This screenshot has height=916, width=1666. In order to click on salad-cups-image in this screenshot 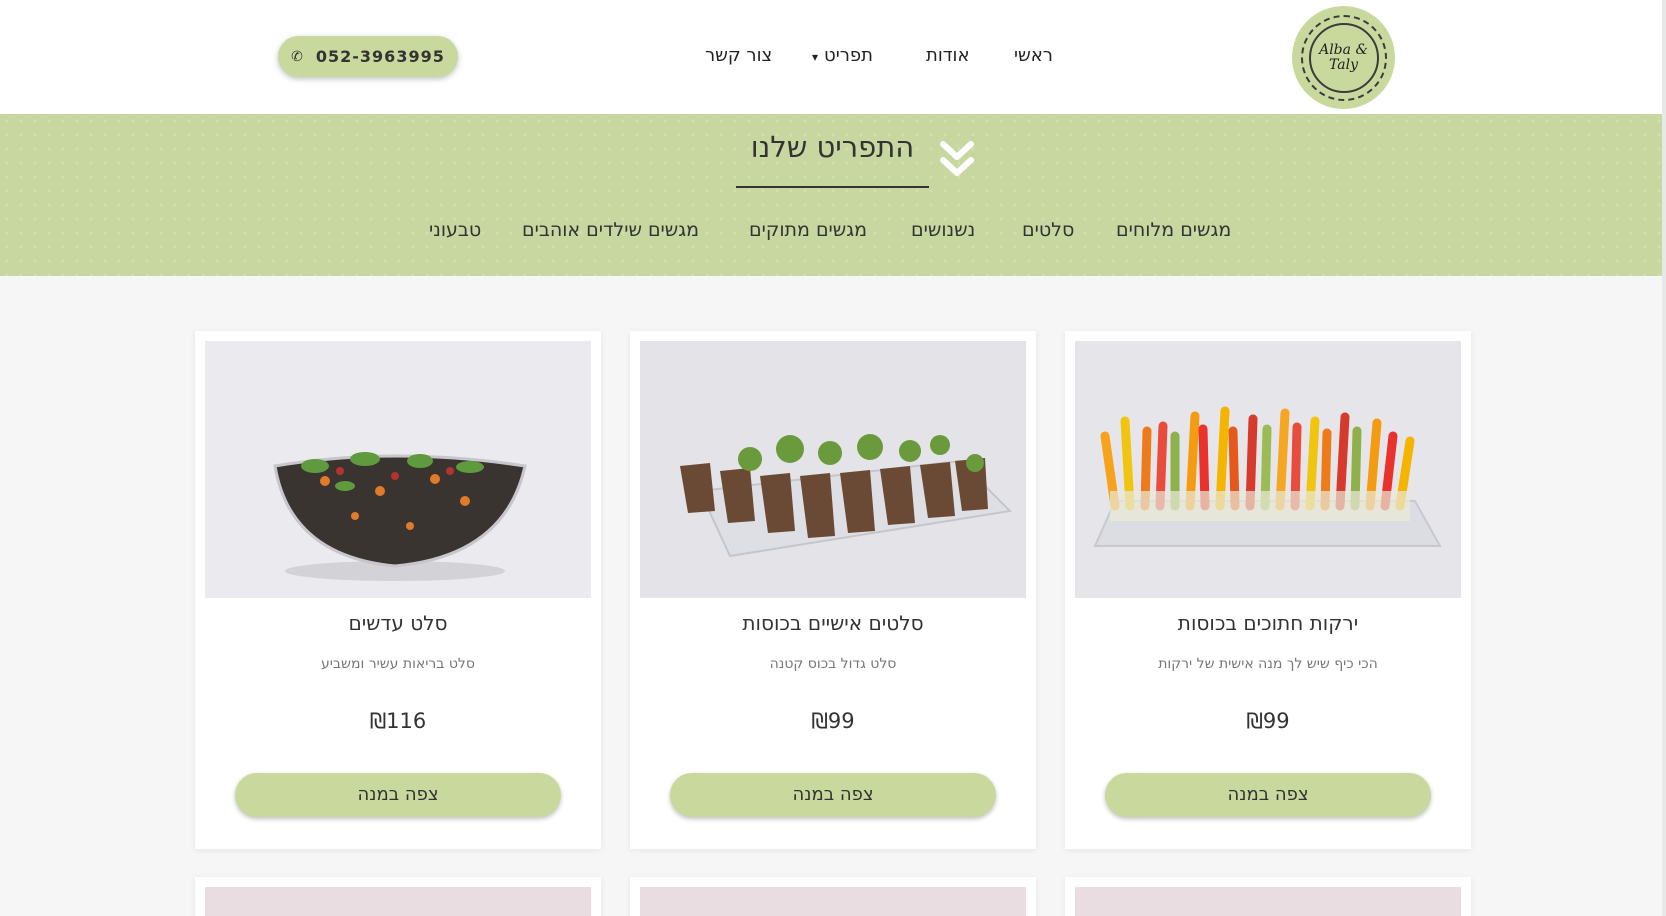, I will do `click(833, 469)`.